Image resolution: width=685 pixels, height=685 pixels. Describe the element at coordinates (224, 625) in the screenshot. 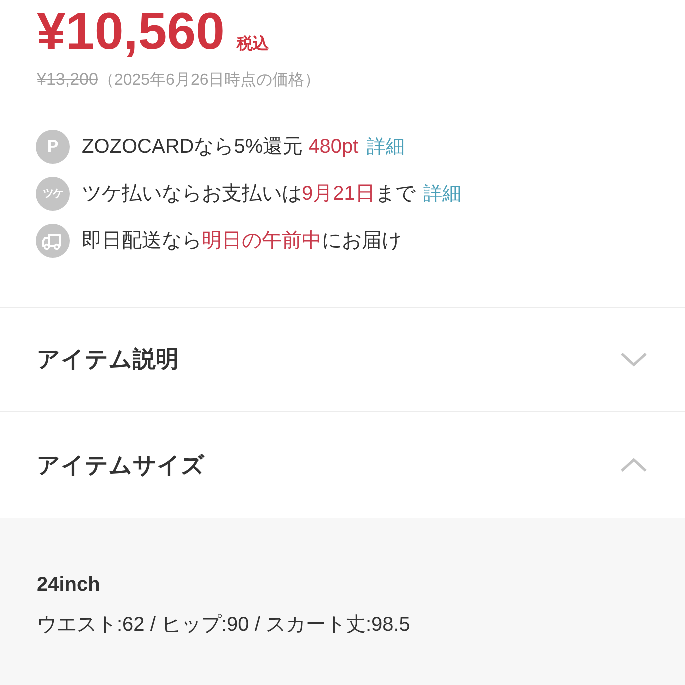

I see `size-measurements: ウエスト:62 / ヒップ:90 / スカート丈:98.5` at that location.